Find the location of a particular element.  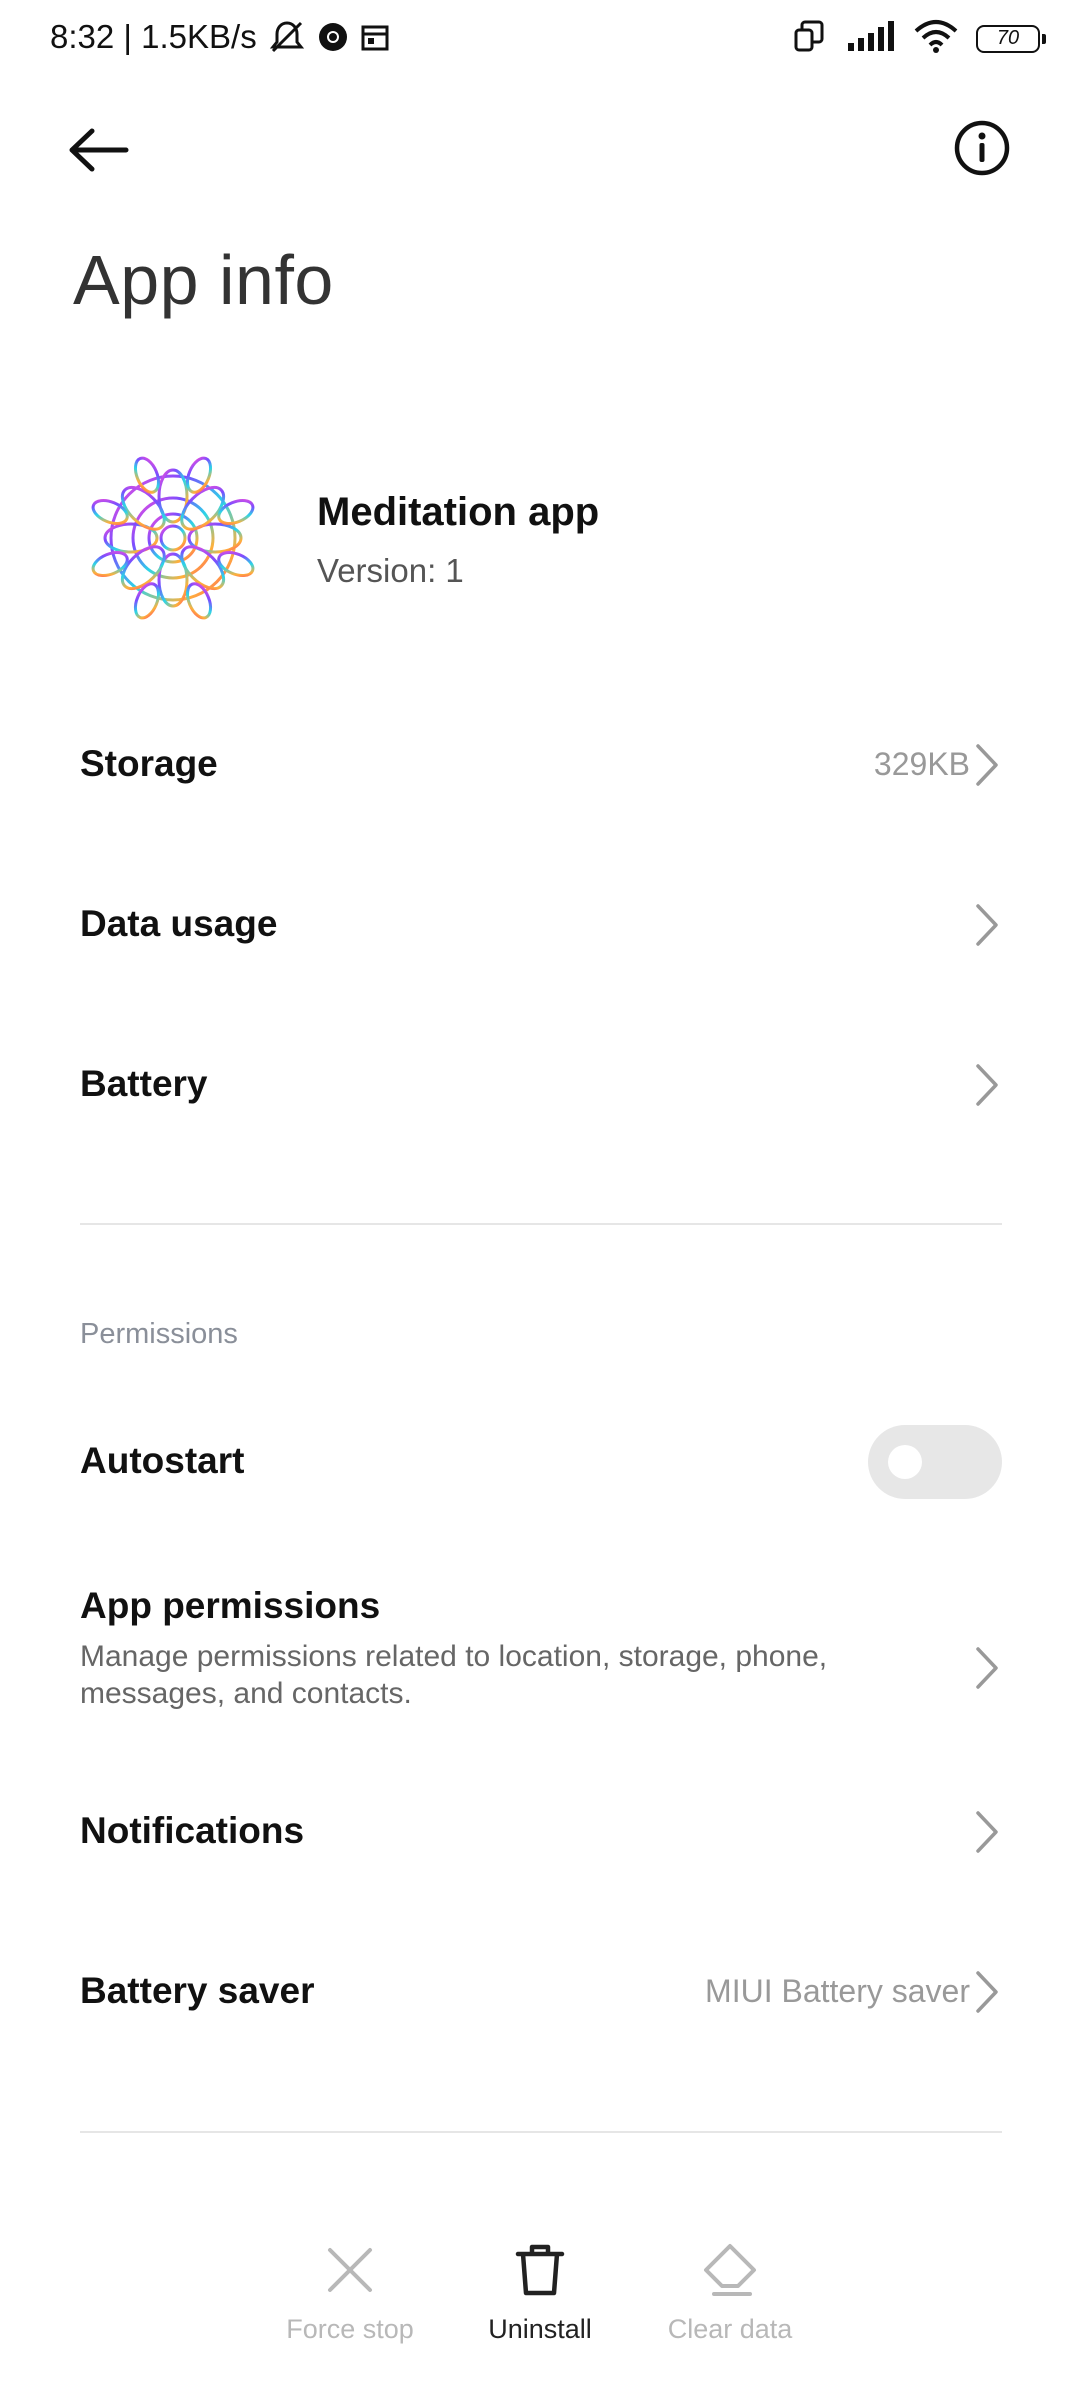

status-left: 8:32 | 1.5KB/s is located at coordinates (220, 37).